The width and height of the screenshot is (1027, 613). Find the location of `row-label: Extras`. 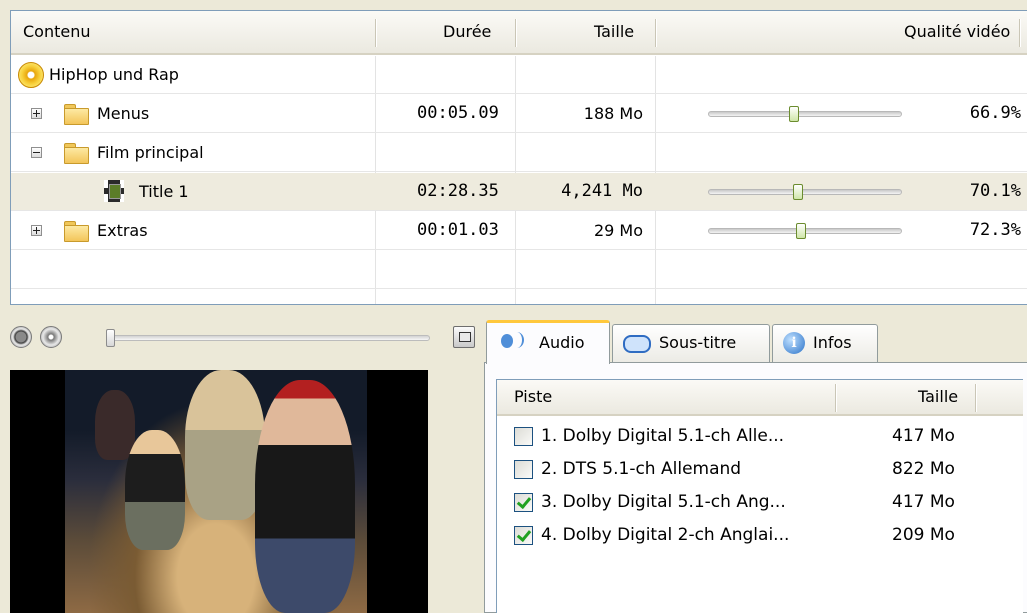

row-label: Extras is located at coordinates (122, 230).